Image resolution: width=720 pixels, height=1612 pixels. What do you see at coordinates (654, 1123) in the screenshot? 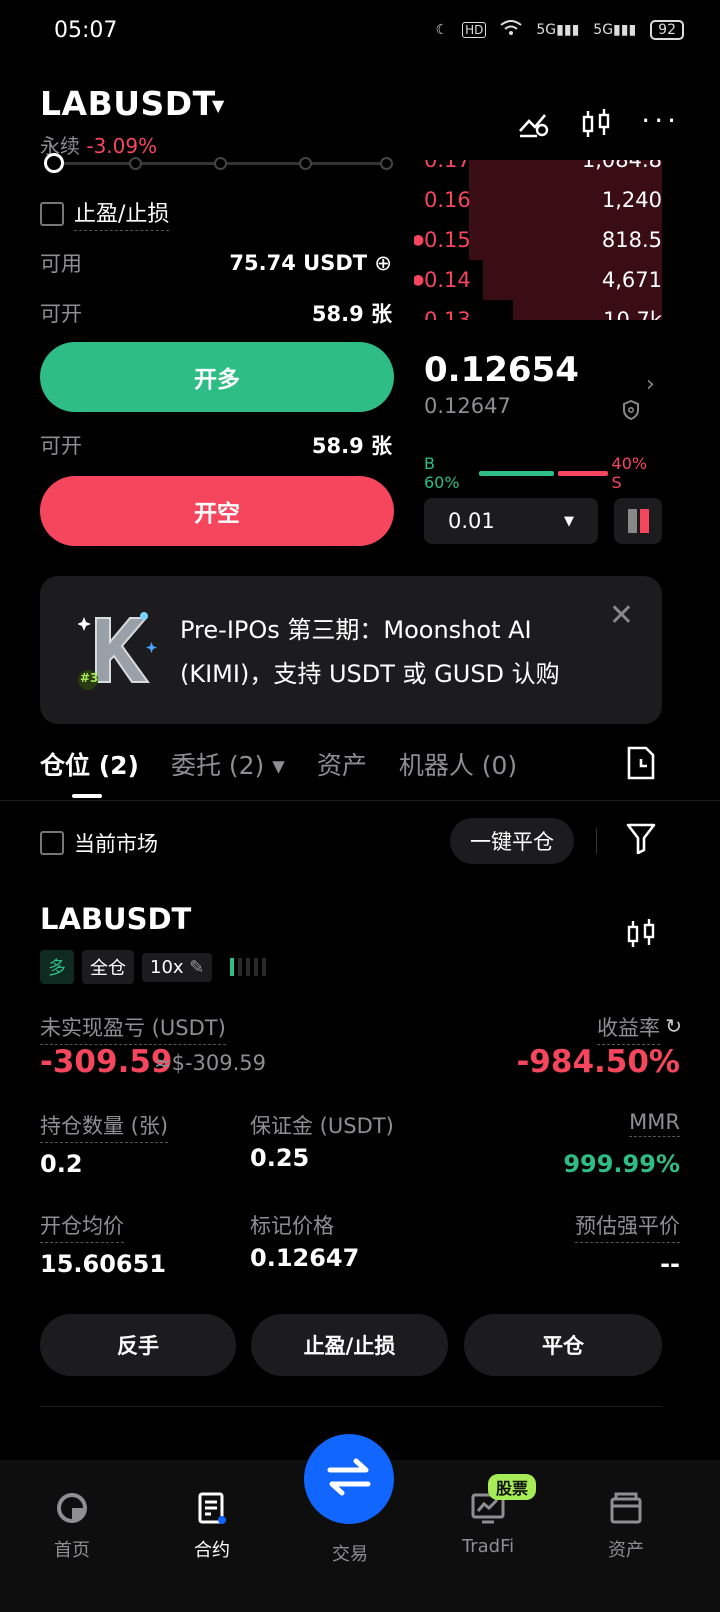
I see `mmr-label: MMR` at bounding box center [654, 1123].